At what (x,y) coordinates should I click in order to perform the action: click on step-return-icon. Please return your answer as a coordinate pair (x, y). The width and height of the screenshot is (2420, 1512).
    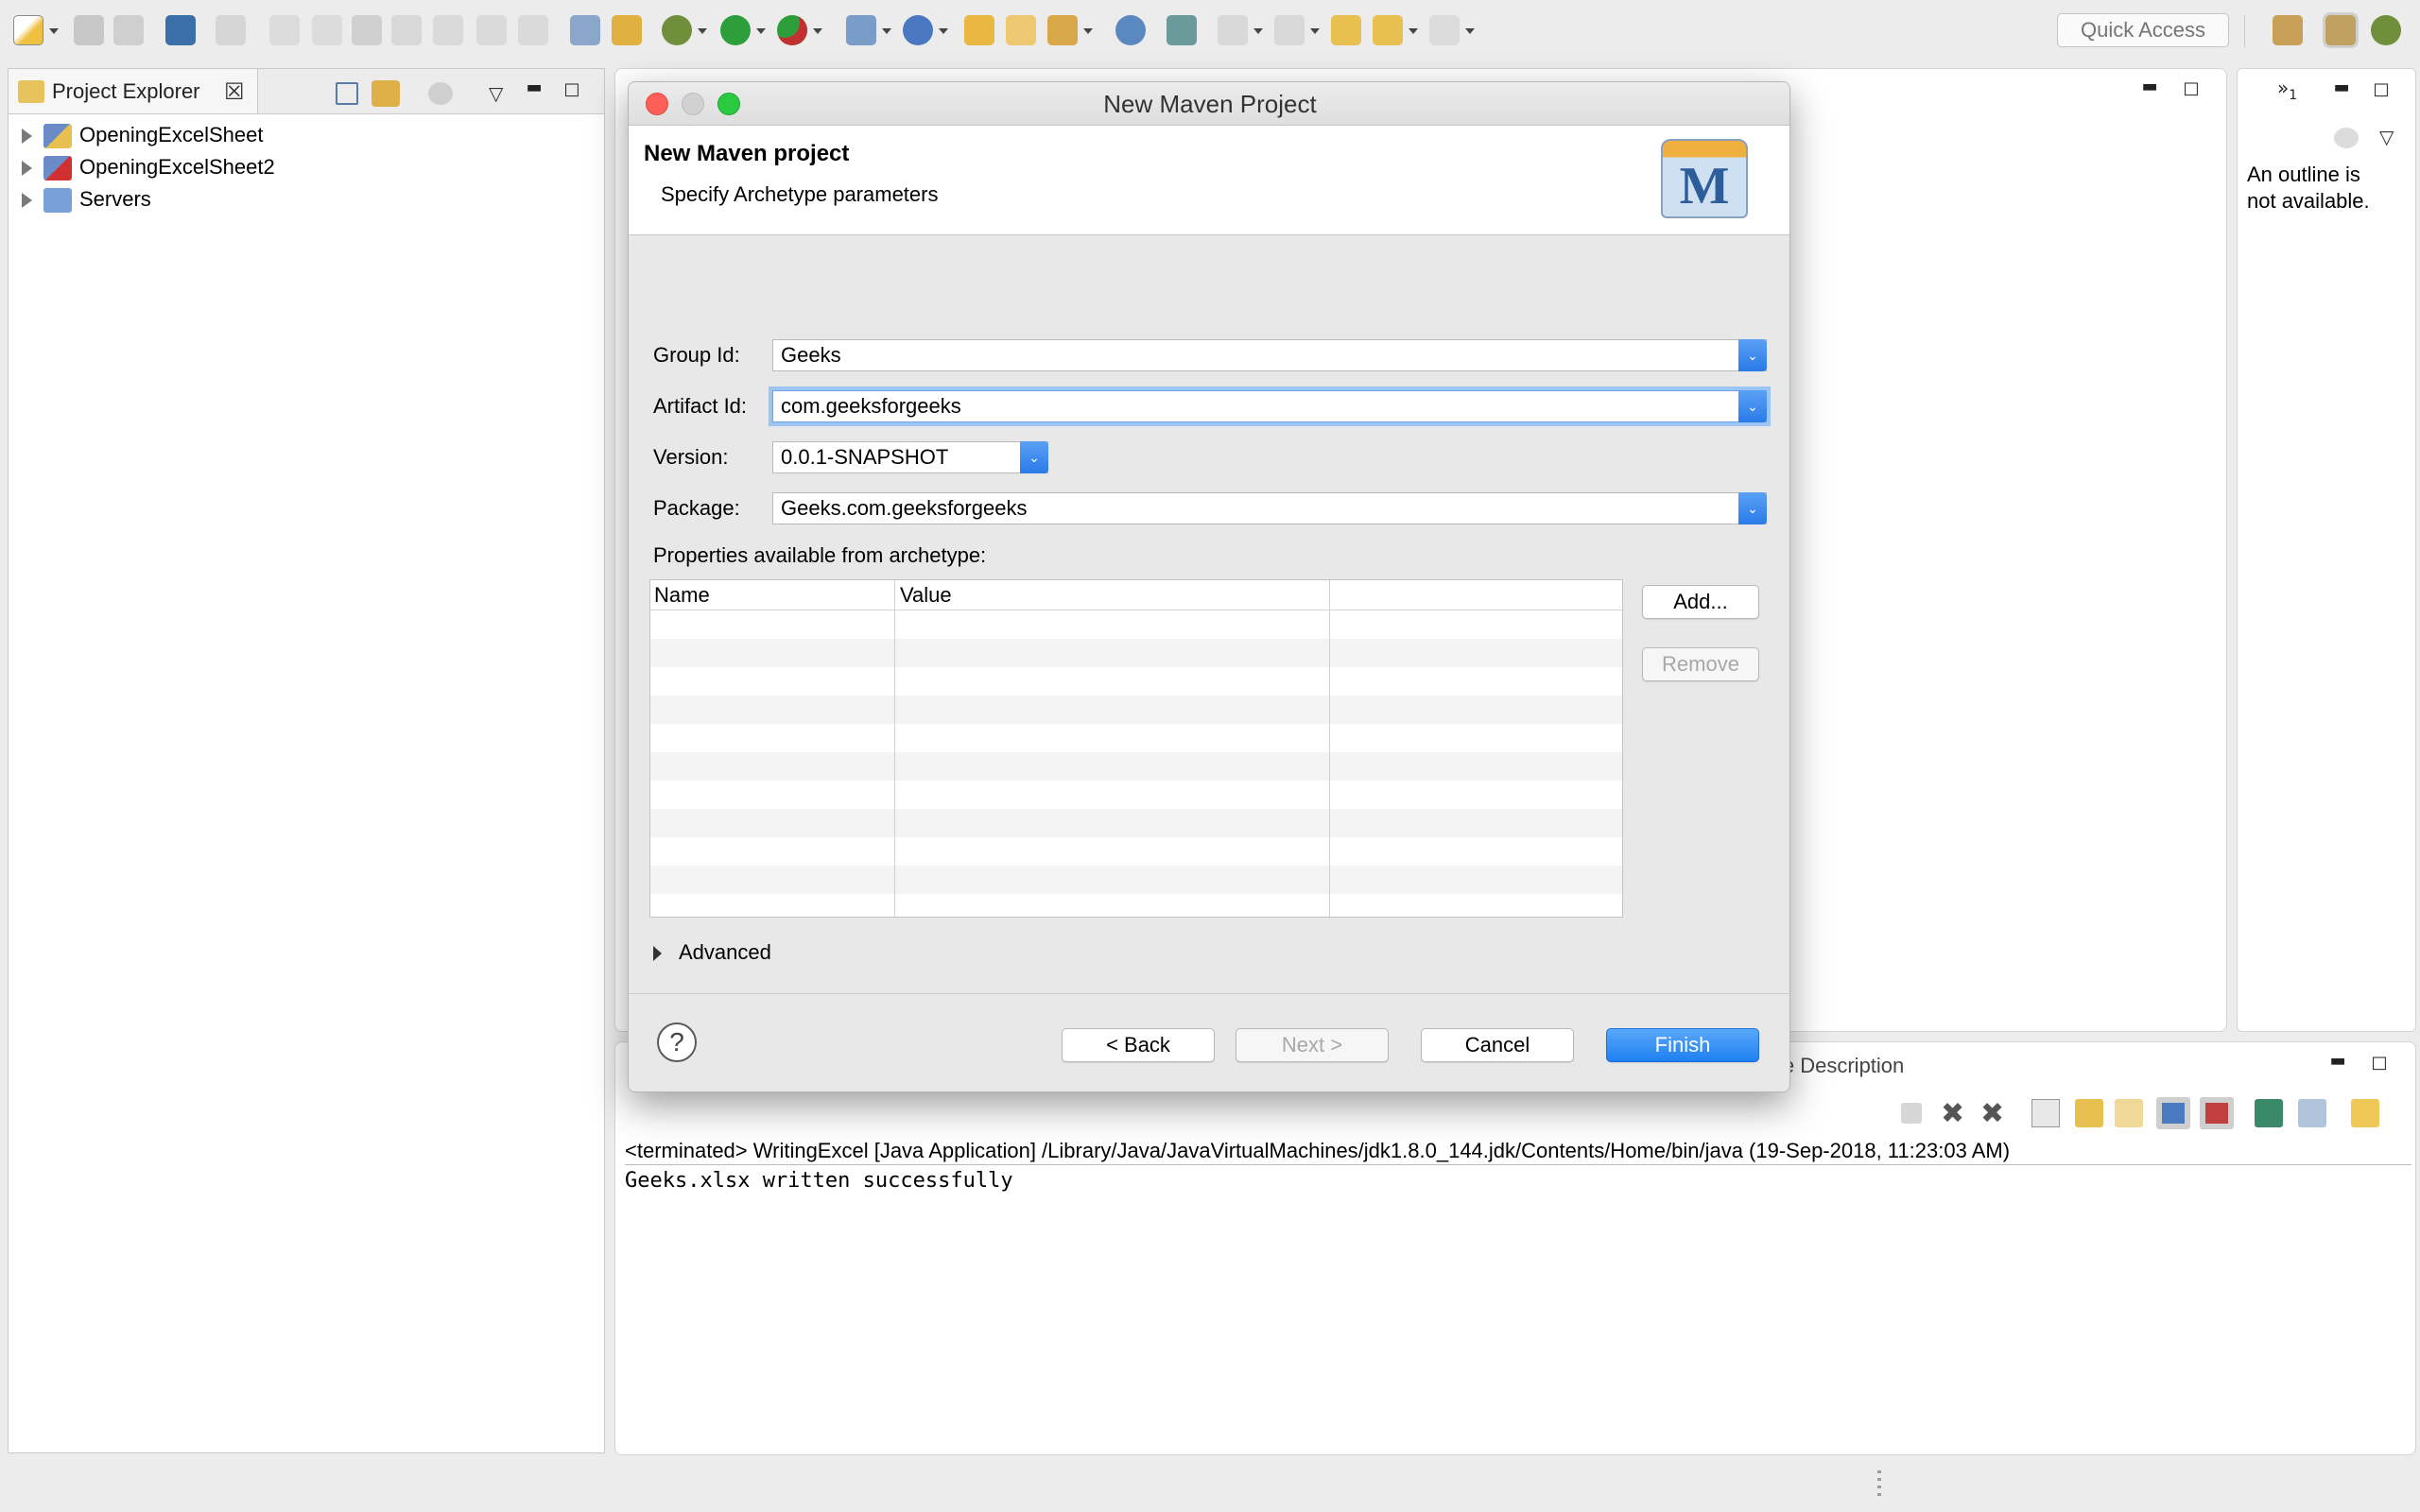
    Looking at the image, I should click on (533, 30).